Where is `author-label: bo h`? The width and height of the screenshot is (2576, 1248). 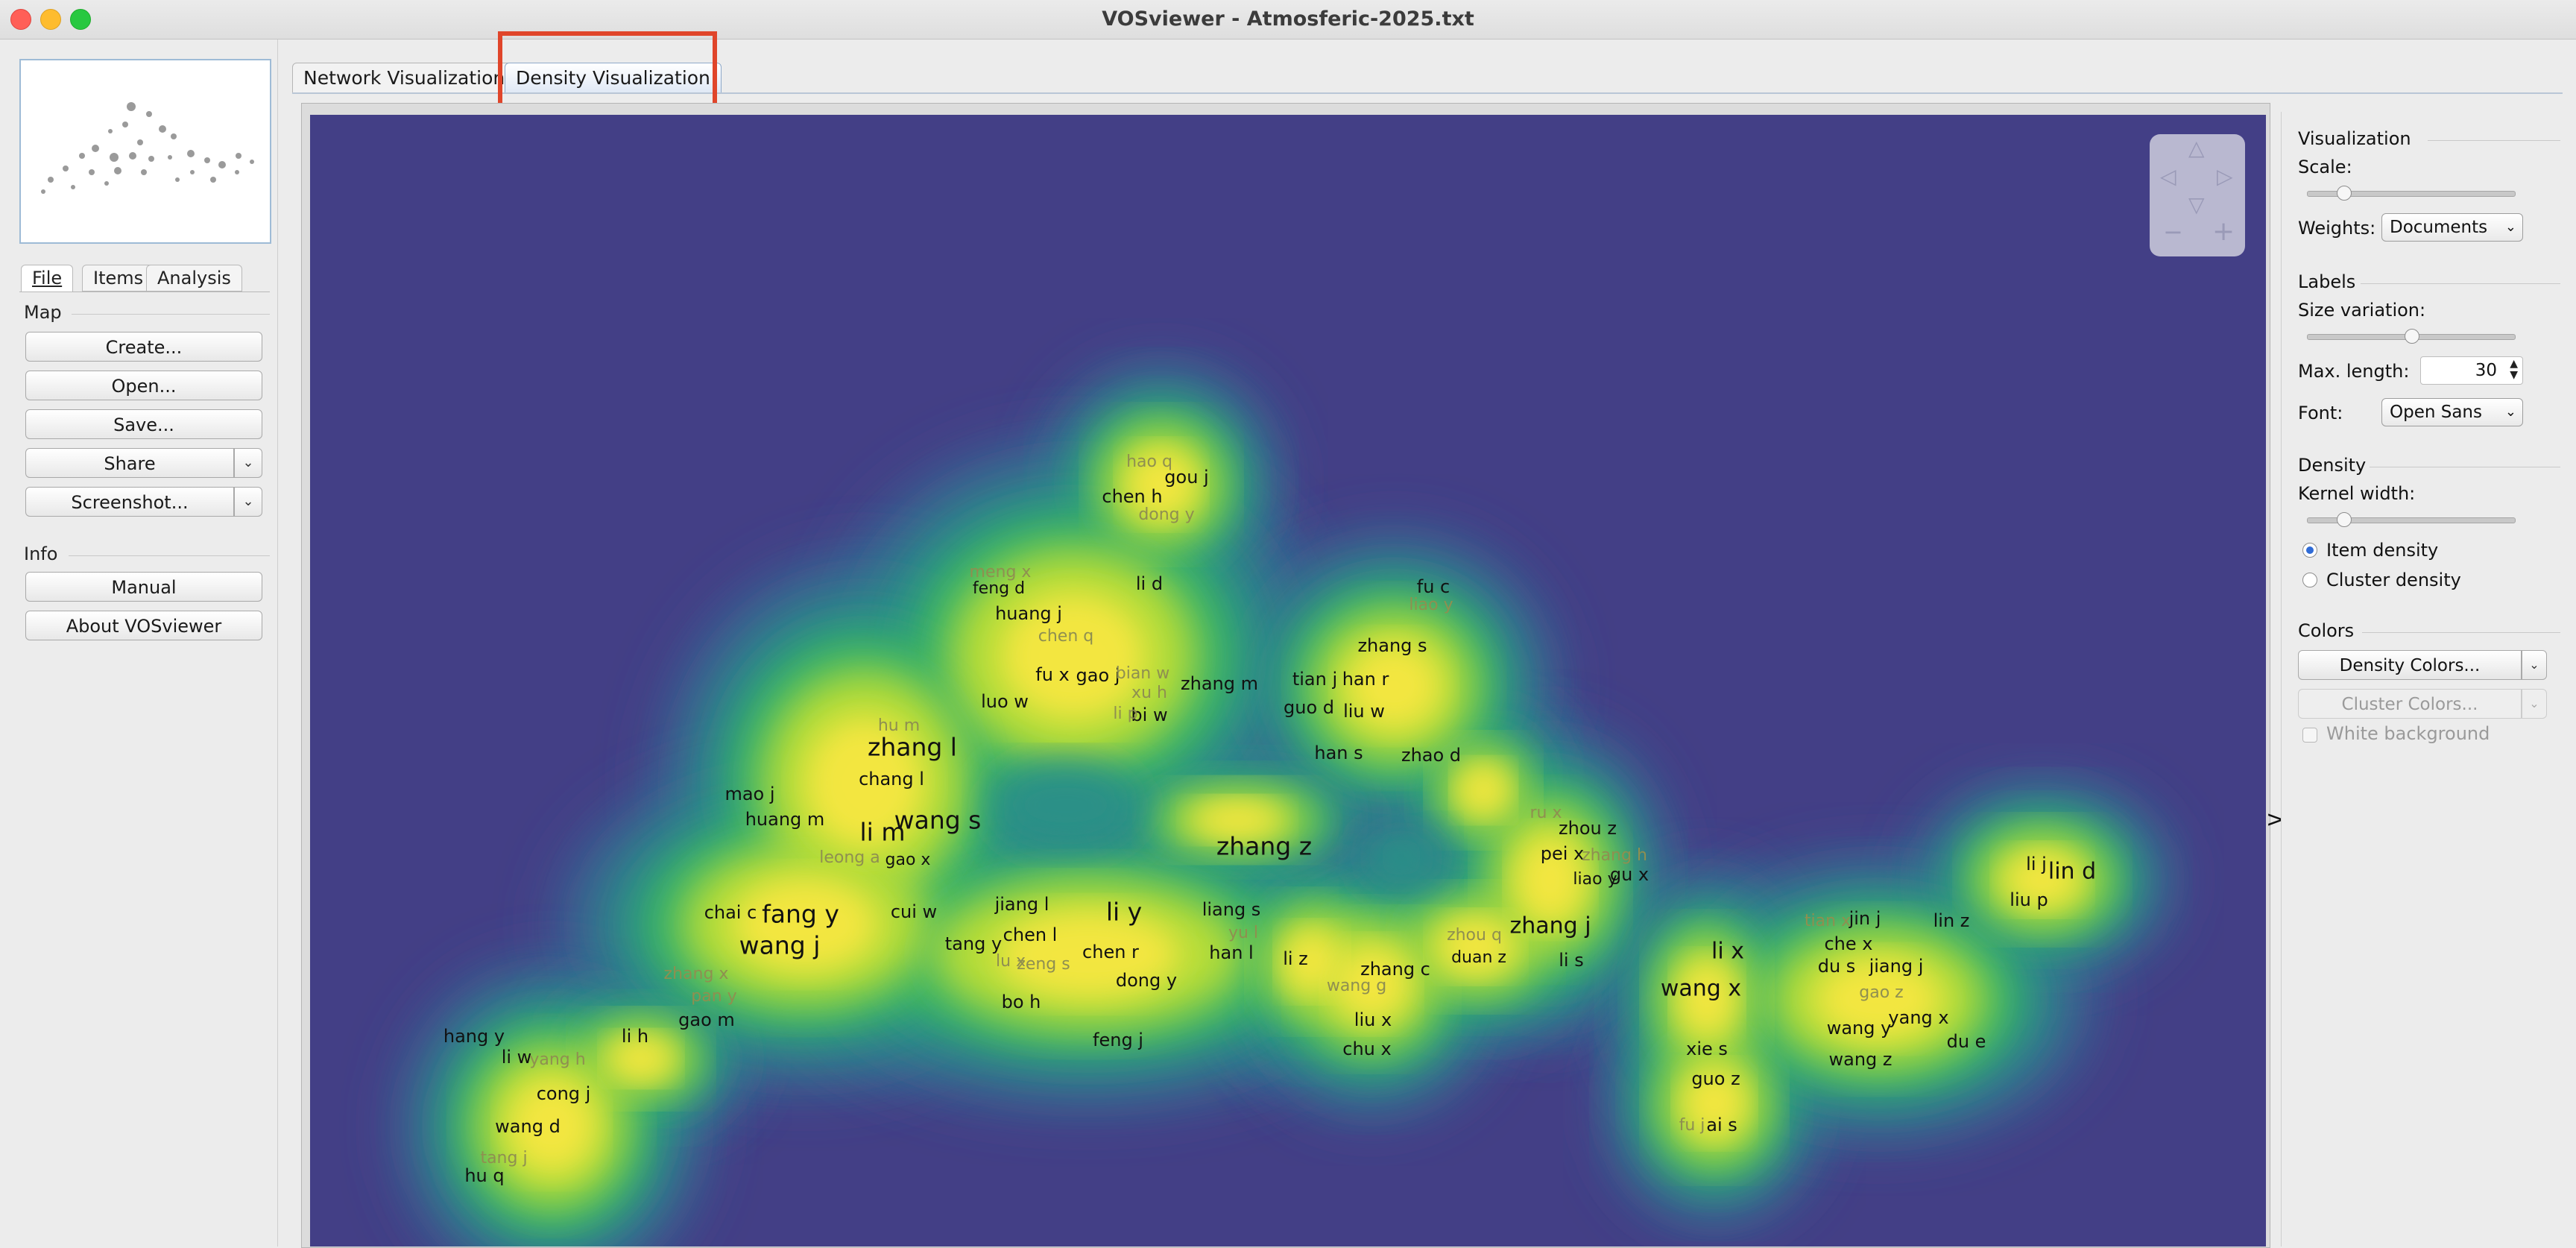
author-label: bo h is located at coordinates (1022, 1002).